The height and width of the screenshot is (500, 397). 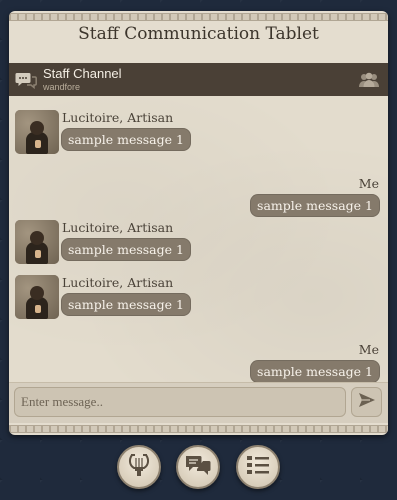 I want to click on send-arrow-icon, so click(x=367, y=402).